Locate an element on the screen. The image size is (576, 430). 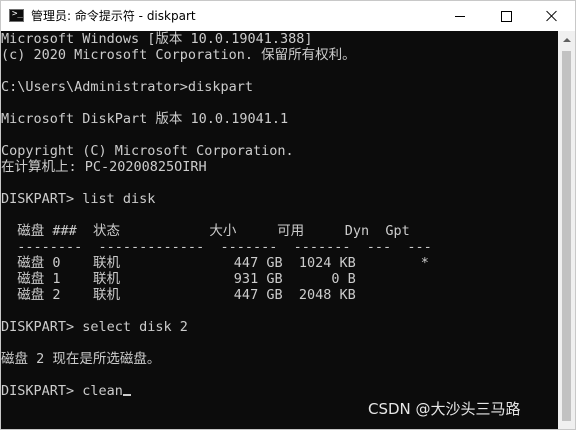
maximize-icon is located at coordinates (506, 16).